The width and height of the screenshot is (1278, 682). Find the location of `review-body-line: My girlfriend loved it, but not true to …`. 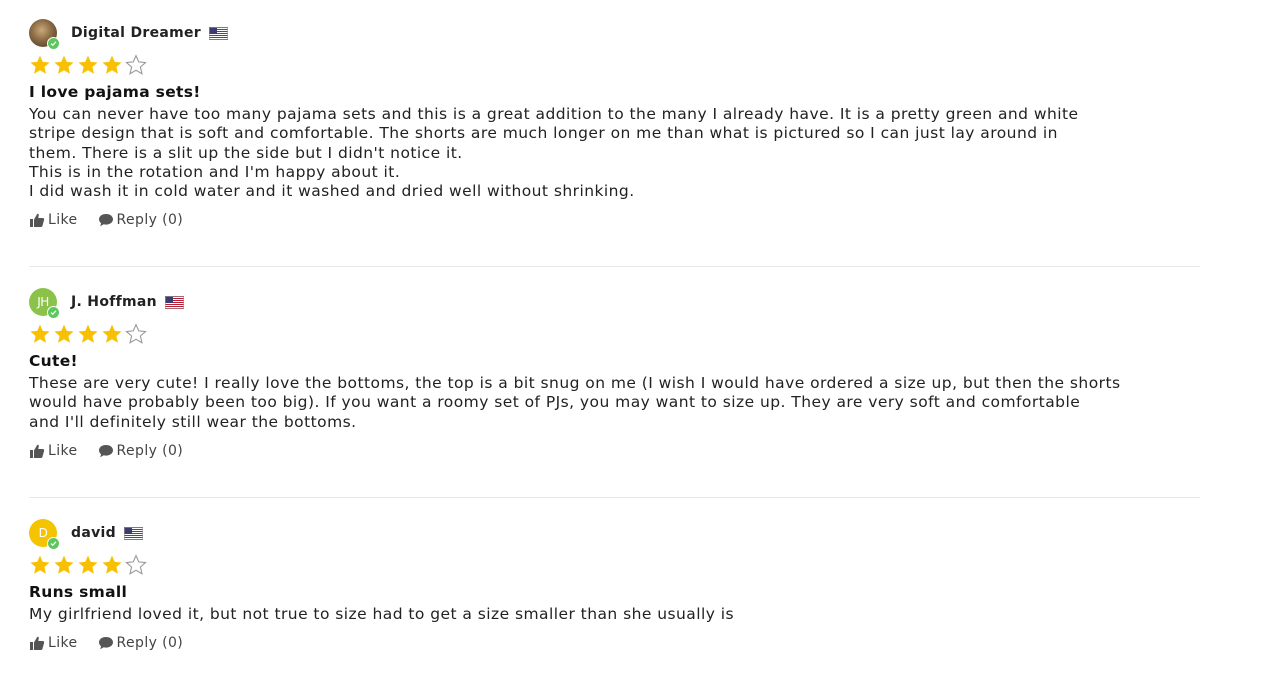

review-body-line: My girlfriend loved it, but not true to … is located at coordinates (382, 614).